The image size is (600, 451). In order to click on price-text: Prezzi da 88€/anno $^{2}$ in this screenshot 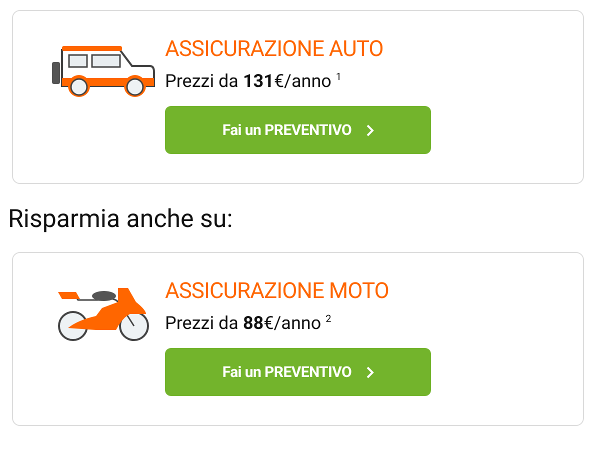, I will do `click(248, 324)`.